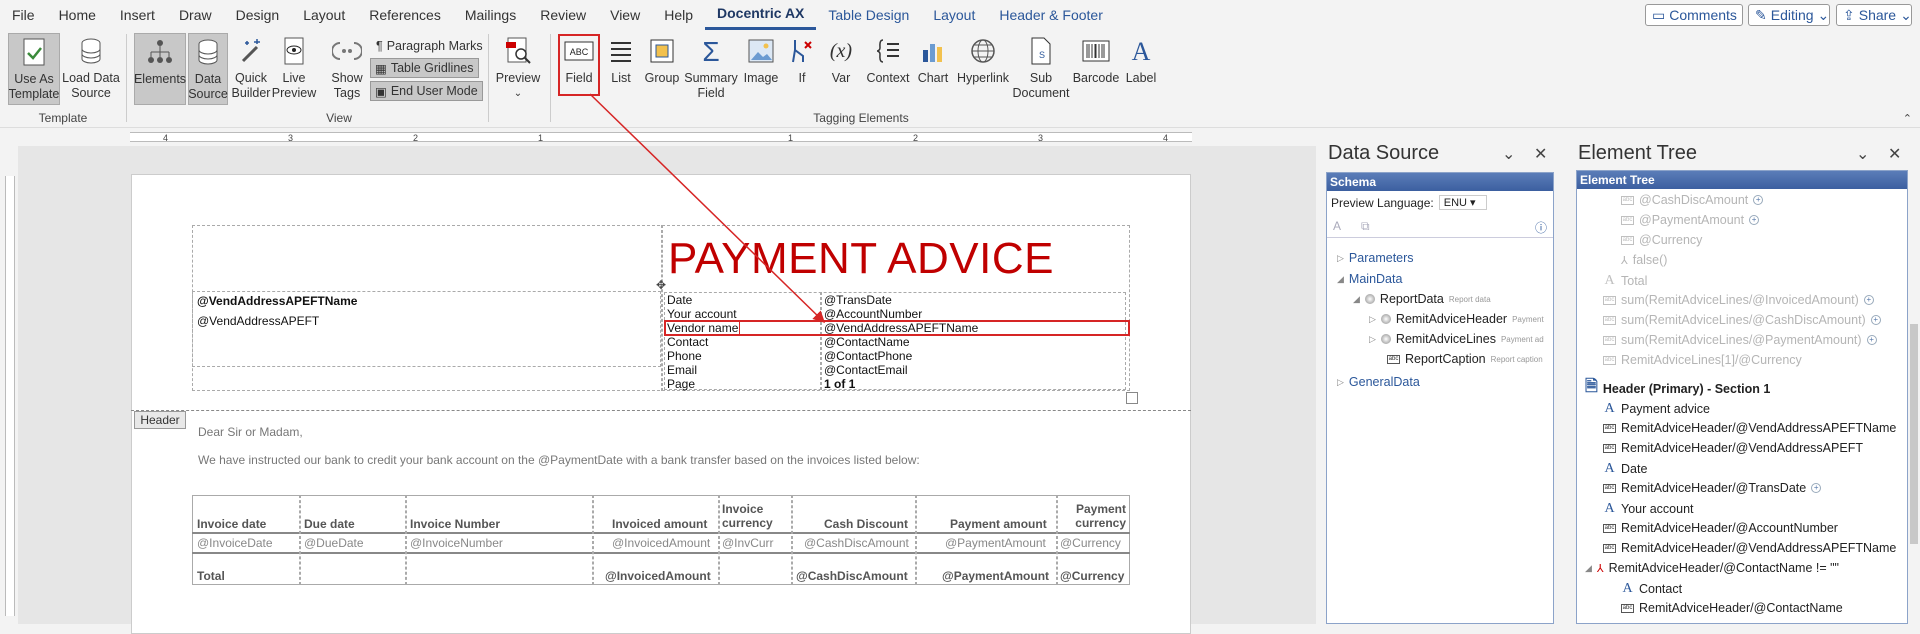  What do you see at coordinates (1874, 15) in the screenshot?
I see `share-button: ⇪ Share ⌄` at bounding box center [1874, 15].